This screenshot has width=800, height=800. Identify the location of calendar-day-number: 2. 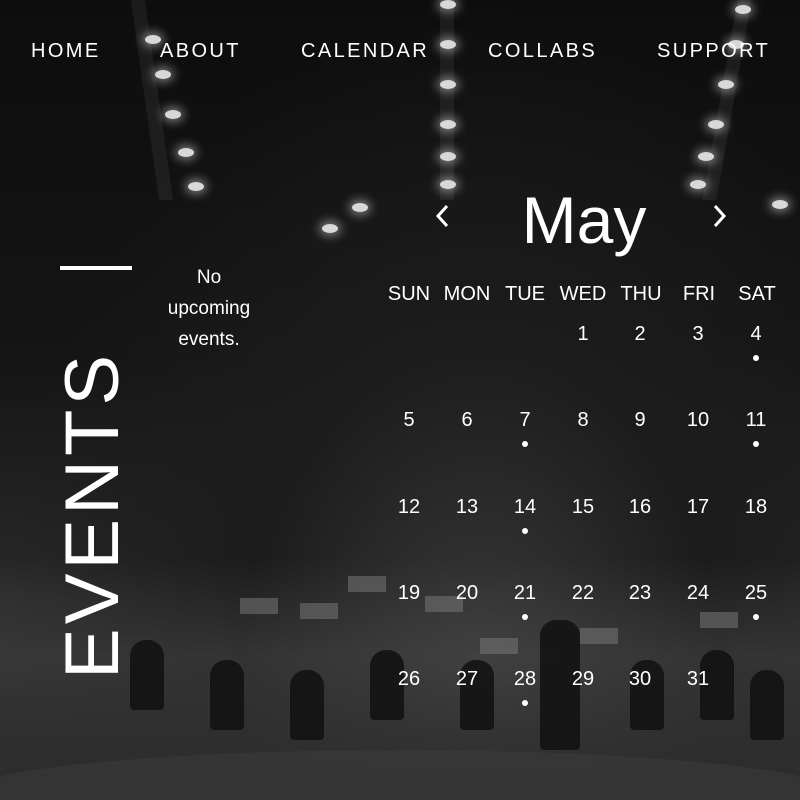
(640, 334).